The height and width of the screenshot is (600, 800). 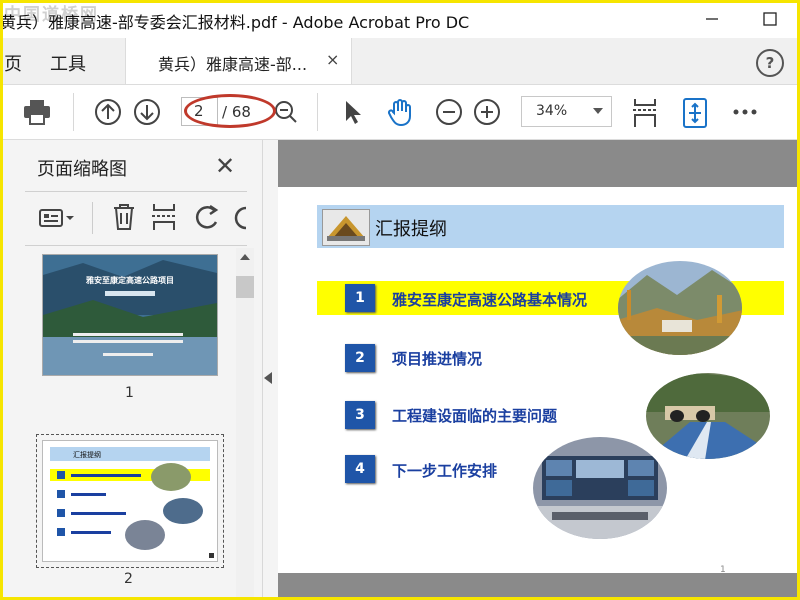 I want to click on slide-title: 汇报提纲, so click(x=411, y=229).